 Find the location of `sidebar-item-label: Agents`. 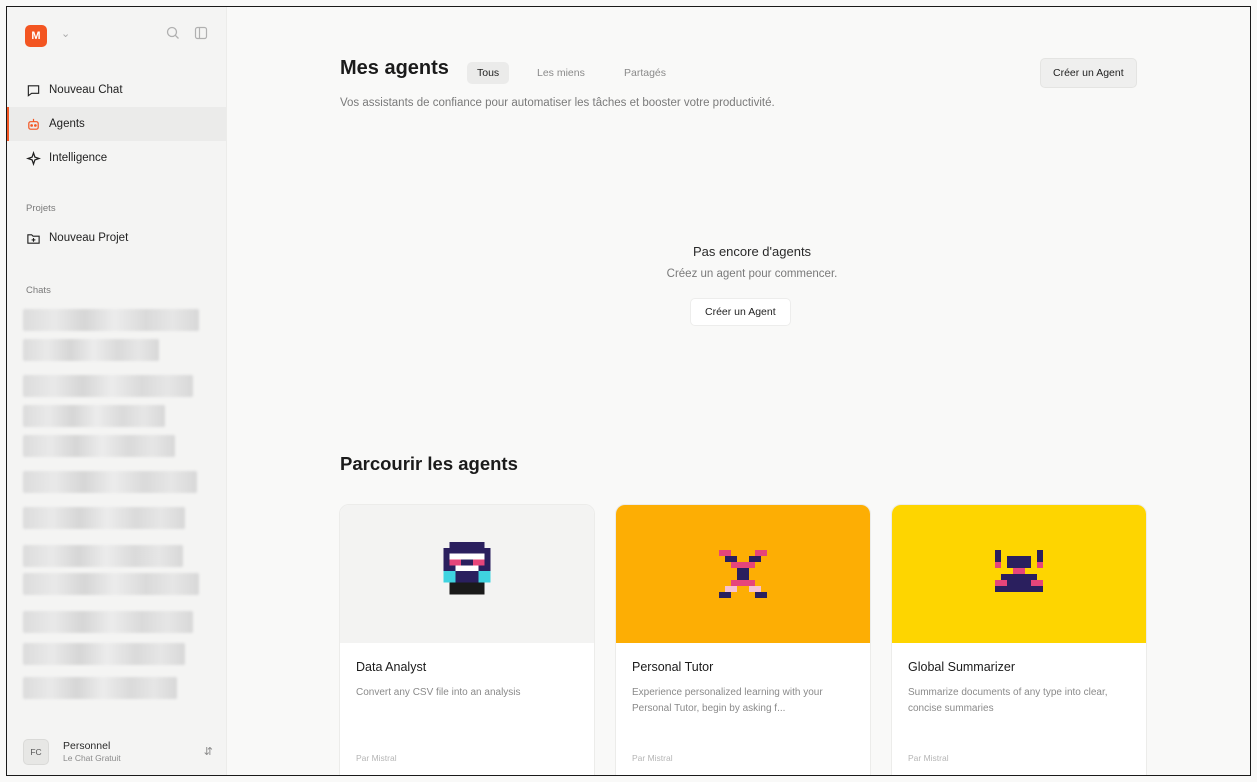

sidebar-item-label: Agents is located at coordinates (67, 124).